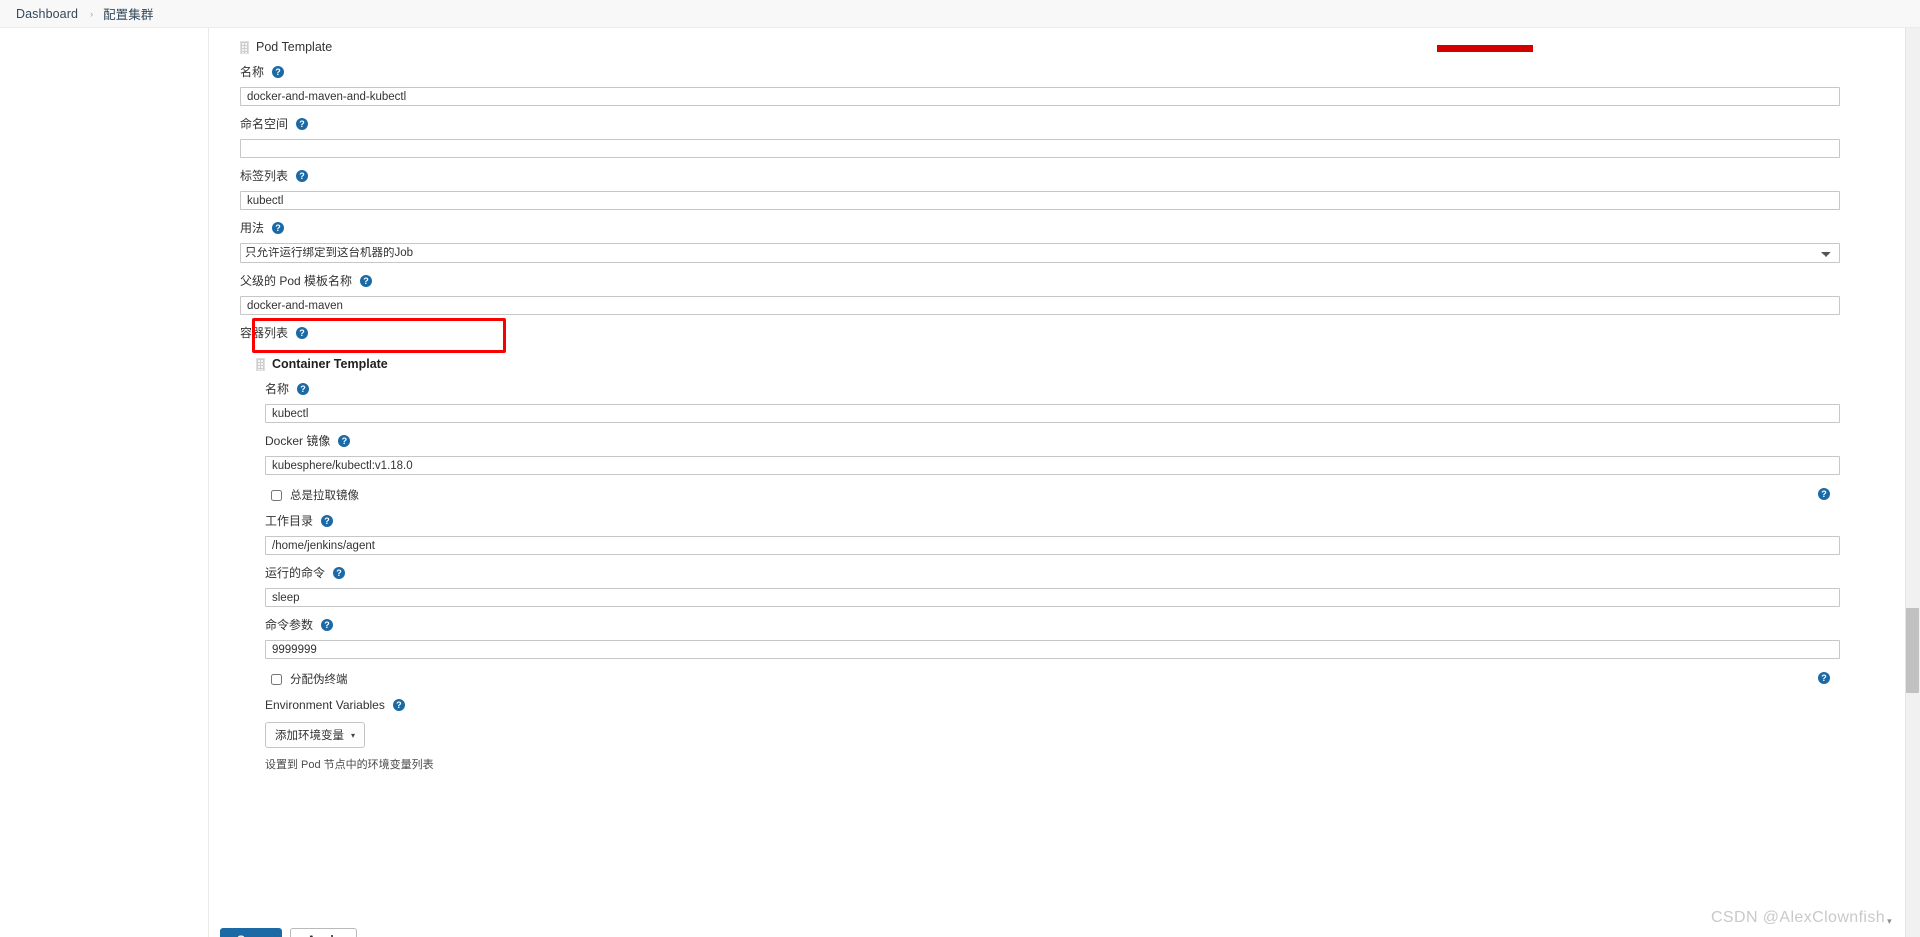  What do you see at coordinates (128, 13) in the screenshot?
I see `breadcrumb-item-configure-cluster: 配置集群` at bounding box center [128, 13].